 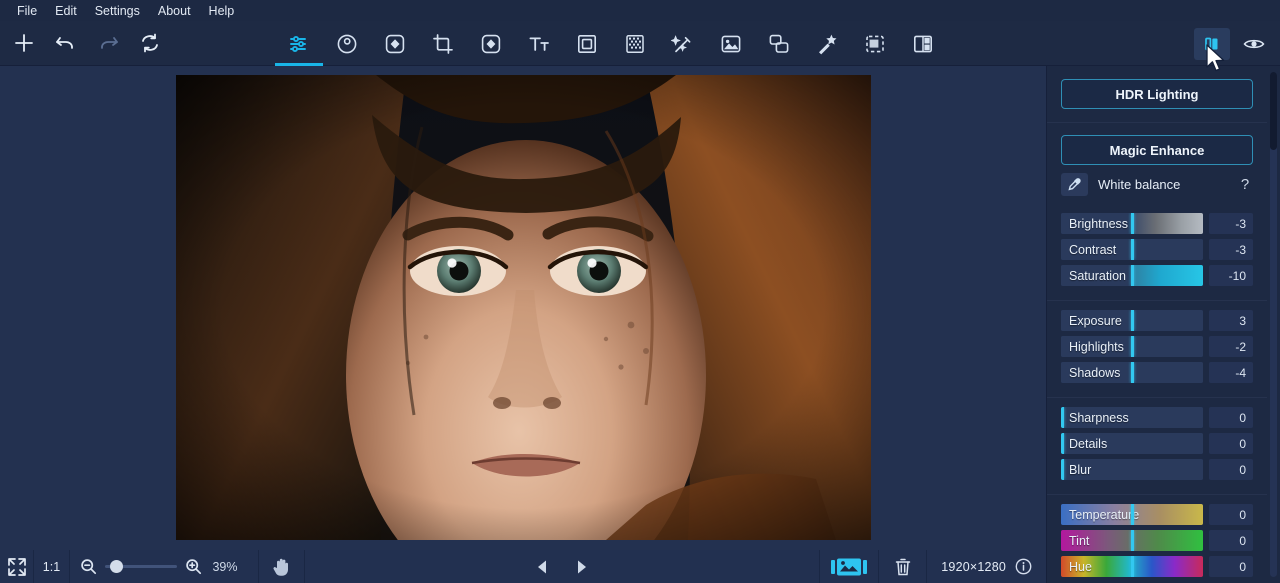 I want to click on slider-blur: Blur, so click(x=1132, y=469).